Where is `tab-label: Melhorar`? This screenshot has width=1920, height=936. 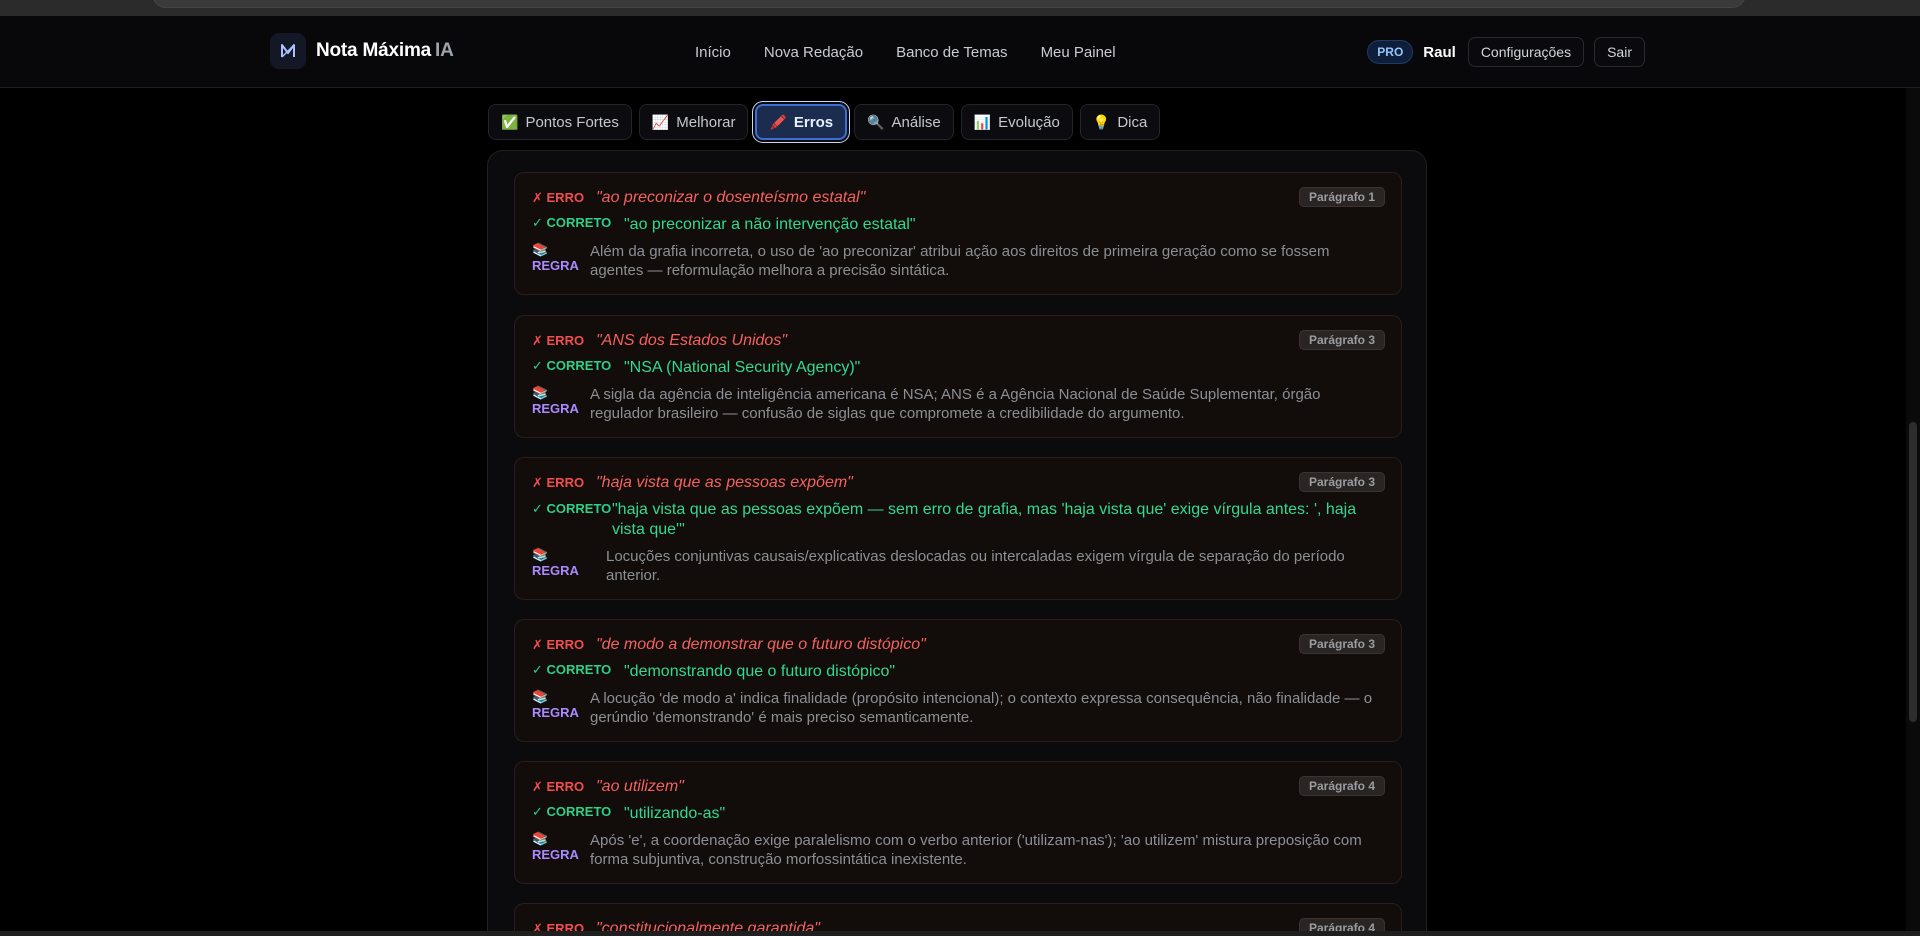
tab-label: Melhorar is located at coordinates (706, 122).